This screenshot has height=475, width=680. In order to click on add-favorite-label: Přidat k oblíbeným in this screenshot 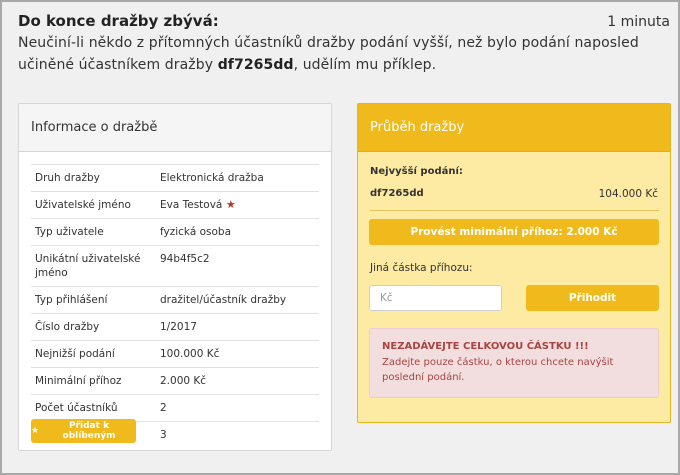, I will do `click(89, 431)`.